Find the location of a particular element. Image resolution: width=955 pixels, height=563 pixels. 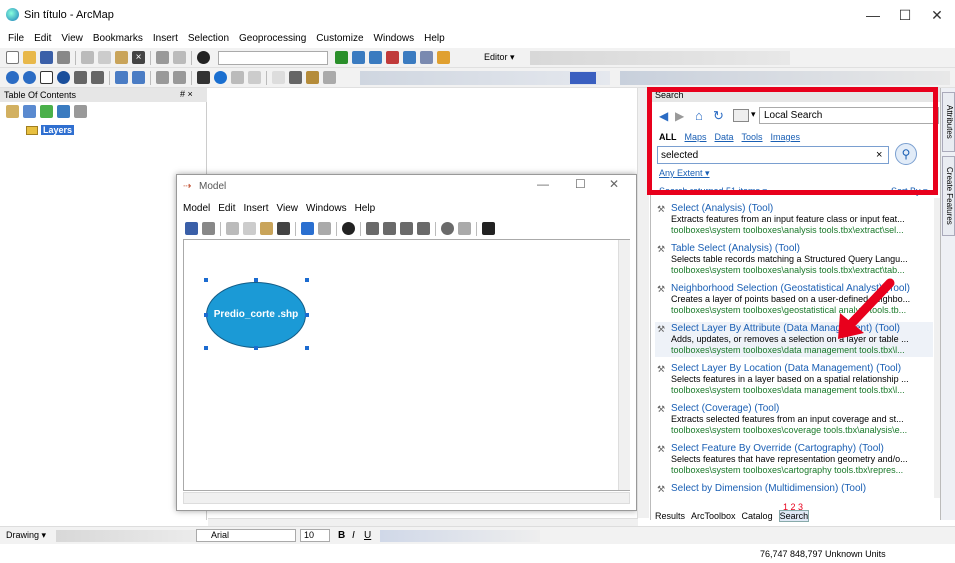

open-icon is located at coordinates (29, 57).